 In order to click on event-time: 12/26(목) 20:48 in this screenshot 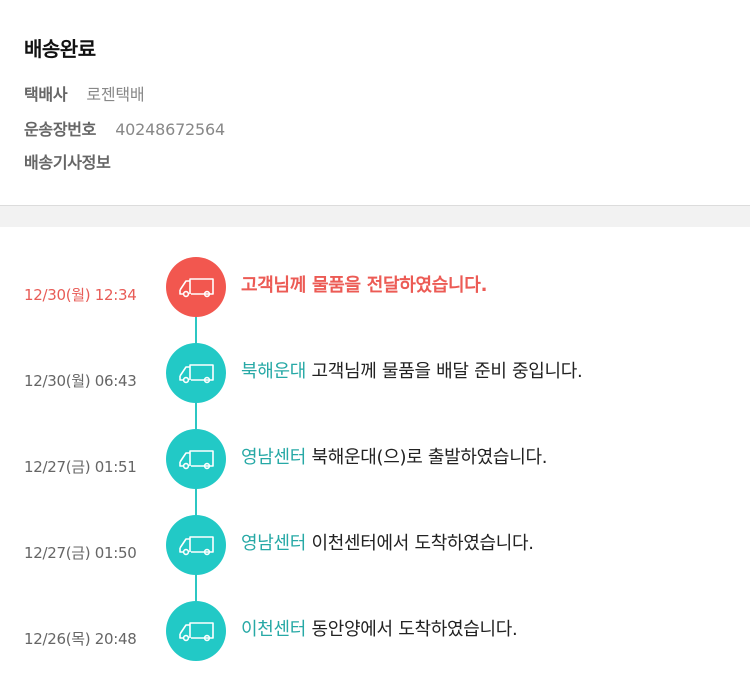, I will do `click(80, 639)`.